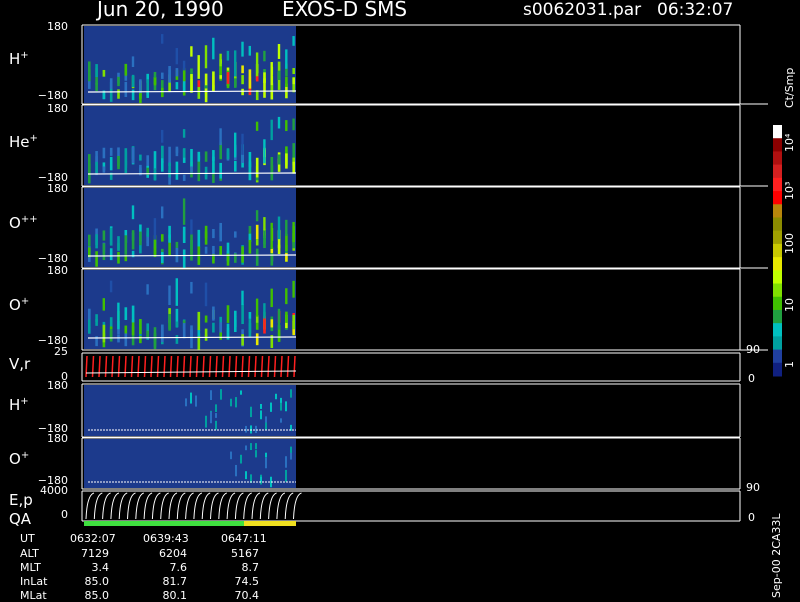 This screenshot has height=602, width=800. Describe the element at coordinates (19, 459) in the screenshot. I see `panel-label-o-plus-2: O+` at that location.